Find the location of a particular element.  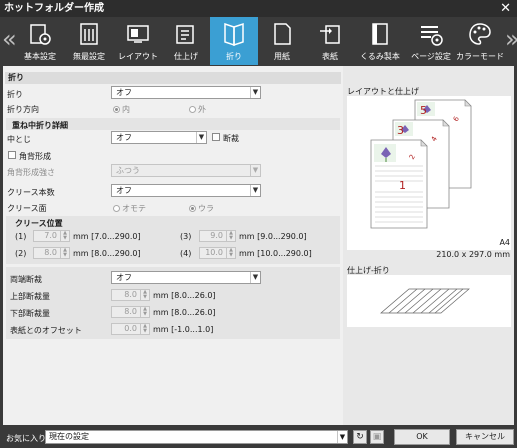

favorites-value: 現在の設定 is located at coordinates (69, 436).